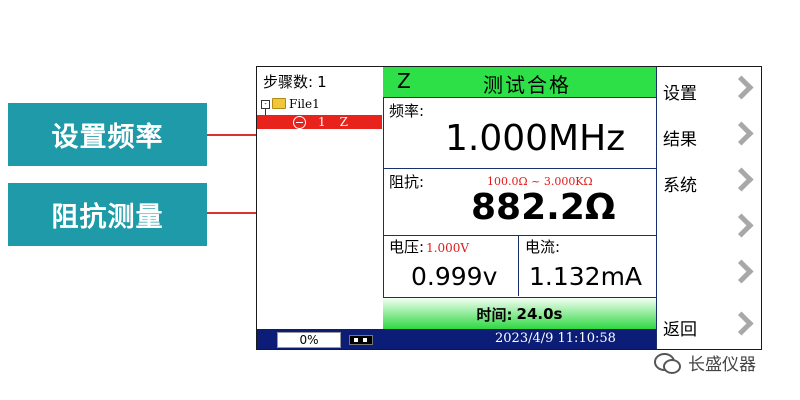 The image size is (800, 400). Describe the element at coordinates (288, 82) in the screenshot. I see `steps-label: 步骤数:` at that location.